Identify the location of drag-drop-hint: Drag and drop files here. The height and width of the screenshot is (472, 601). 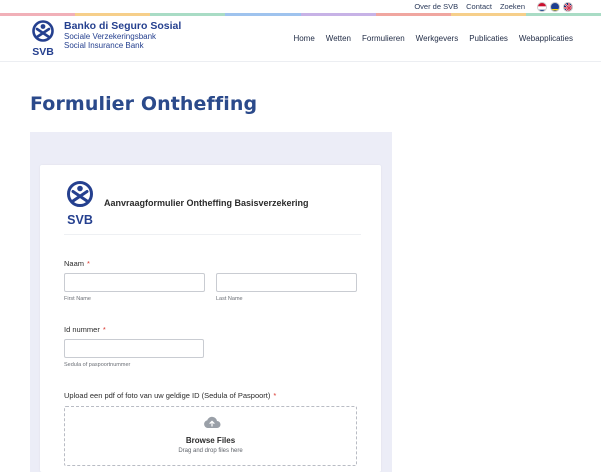
(210, 451).